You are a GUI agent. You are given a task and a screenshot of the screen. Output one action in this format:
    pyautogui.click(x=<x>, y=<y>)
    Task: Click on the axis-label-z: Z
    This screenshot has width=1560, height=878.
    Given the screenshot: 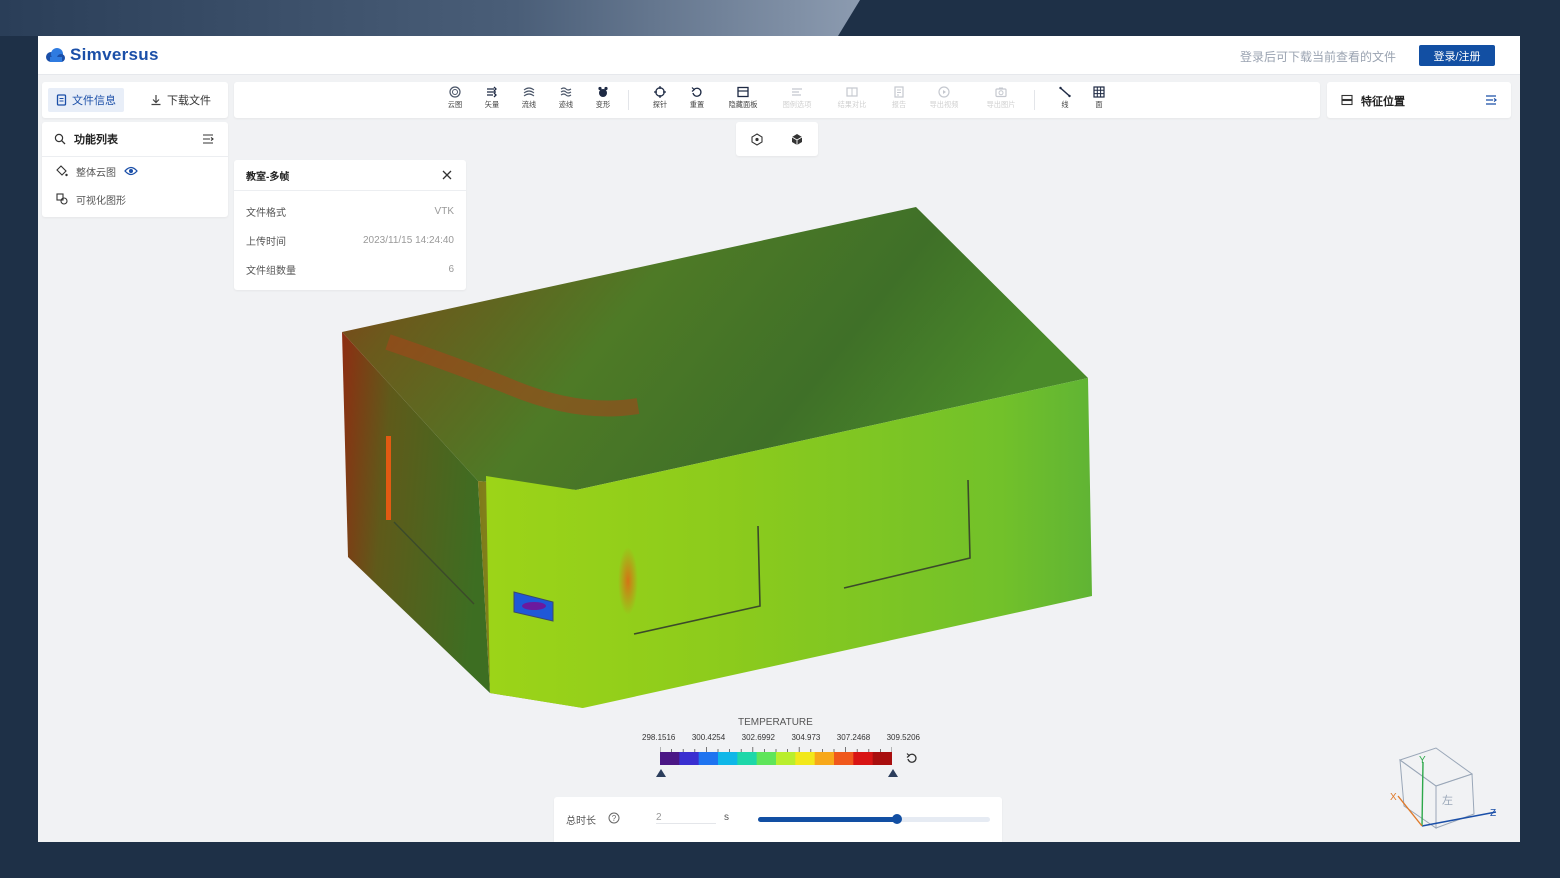 What is the action you would take?
    pyautogui.click(x=1493, y=813)
    